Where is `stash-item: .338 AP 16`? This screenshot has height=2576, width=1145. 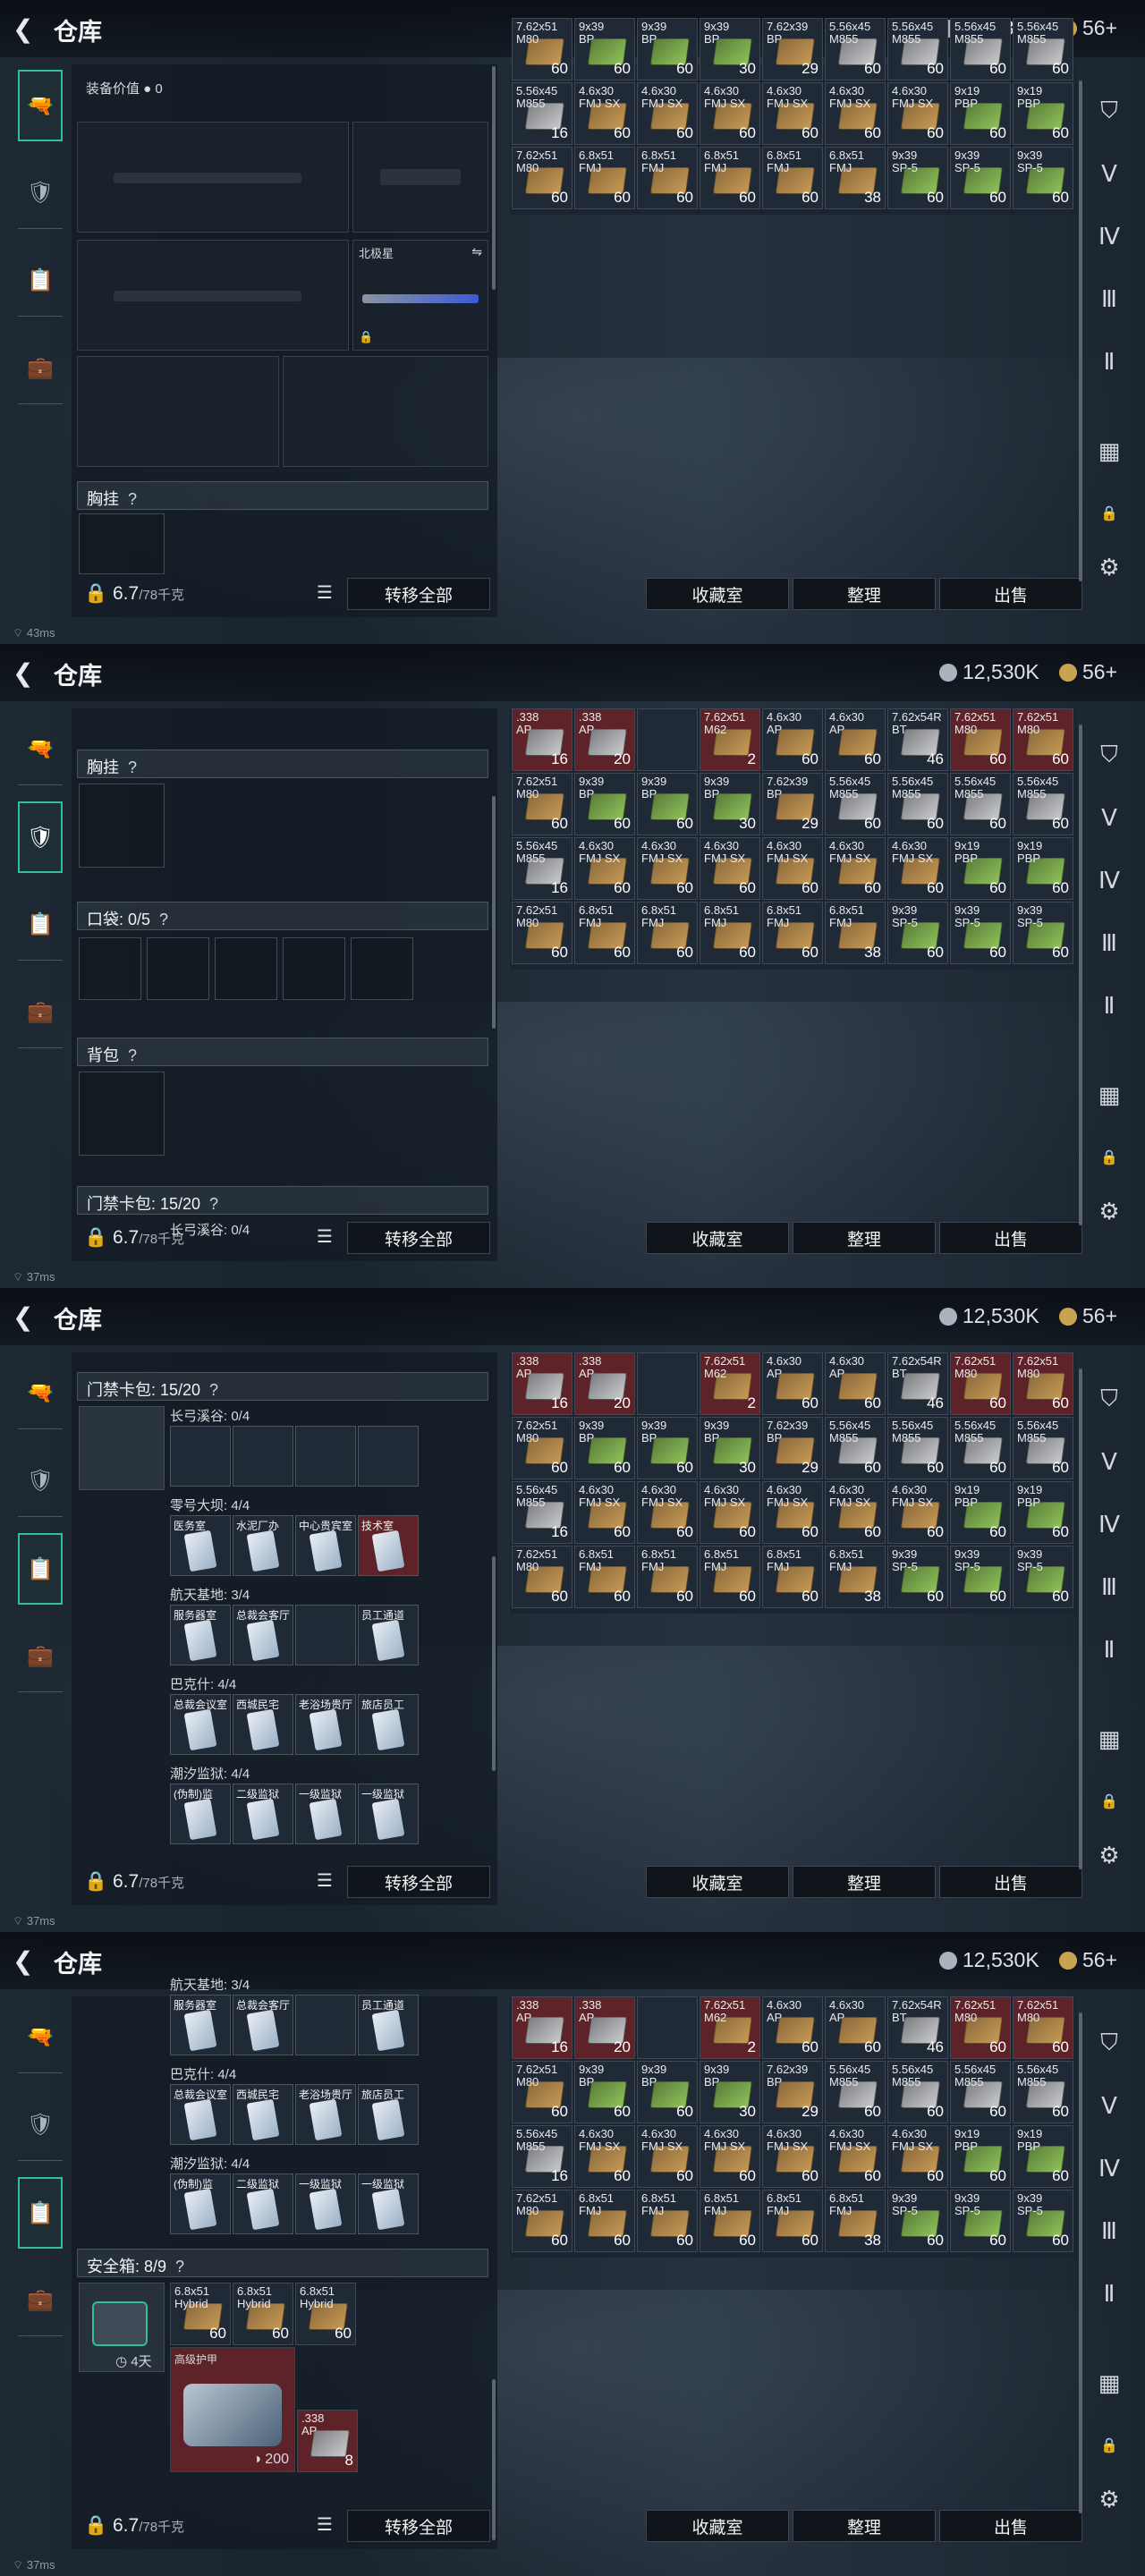
stash-item: .338 AP 16 is located at coordinates (542, 2027).